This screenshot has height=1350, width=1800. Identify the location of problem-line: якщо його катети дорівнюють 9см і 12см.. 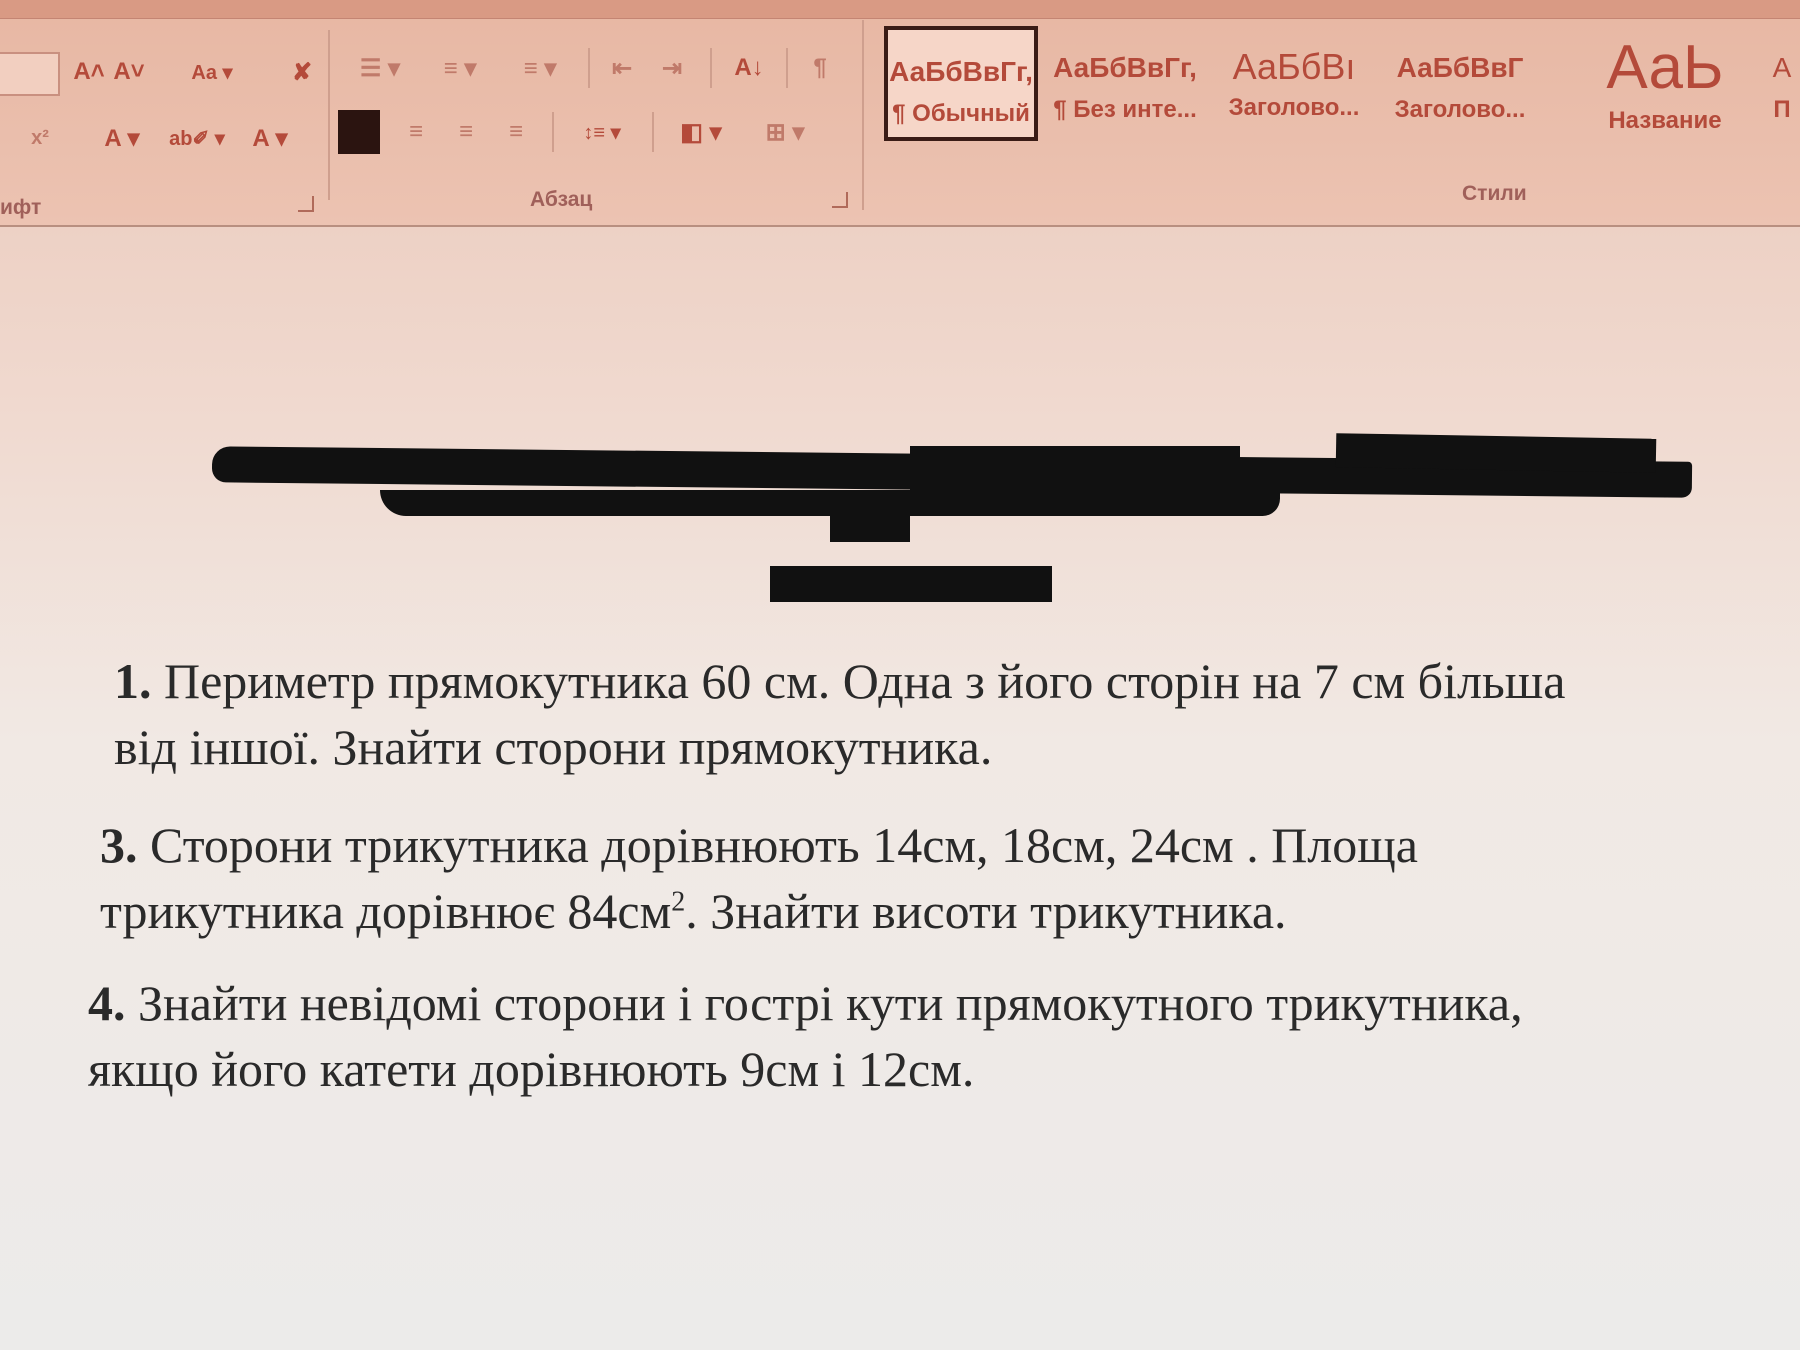
(805, 1069).